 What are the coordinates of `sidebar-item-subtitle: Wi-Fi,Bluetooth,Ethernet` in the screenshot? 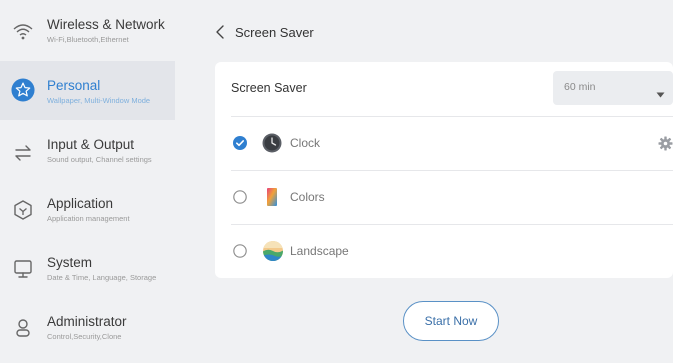 It's located at (88, 39).